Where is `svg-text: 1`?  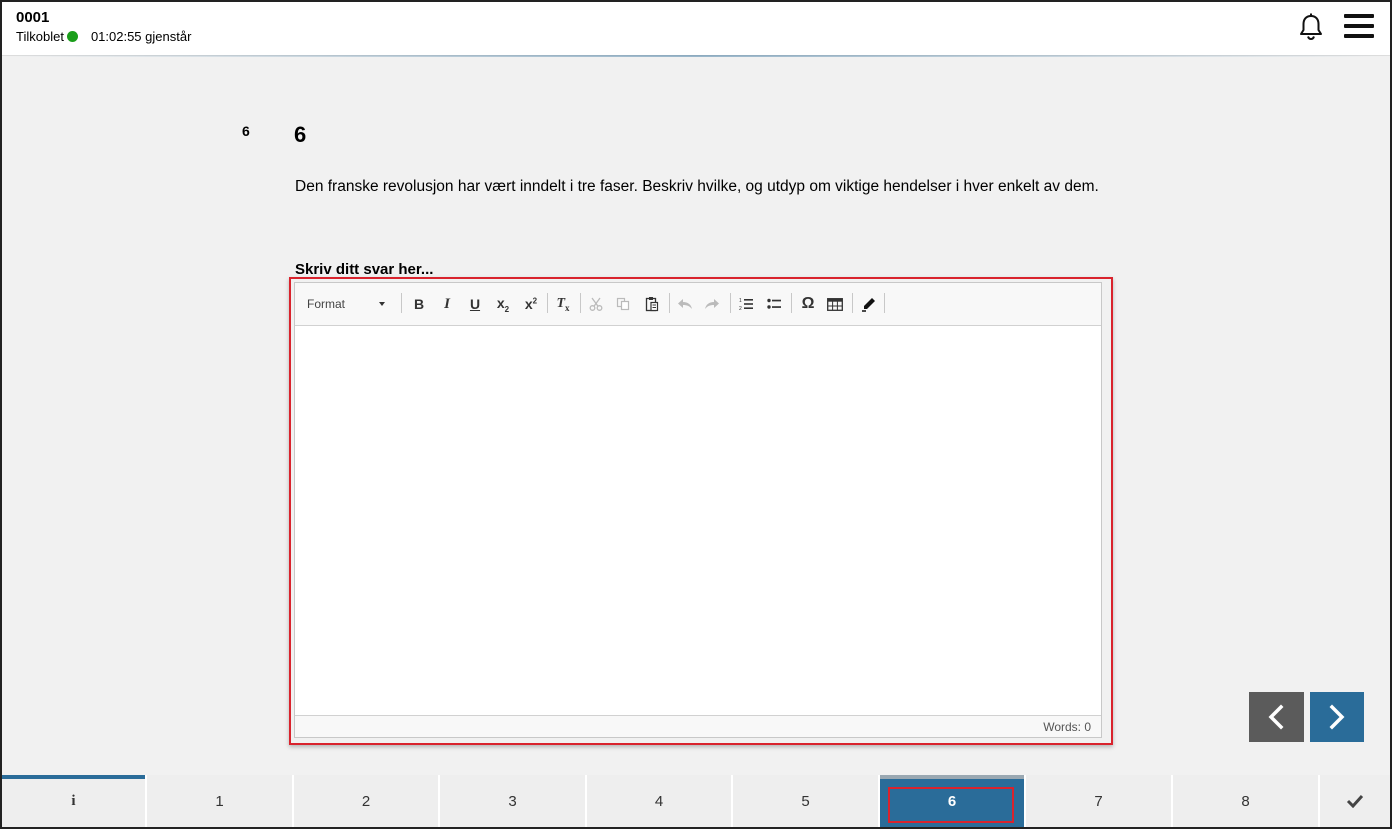 svg-text: 1 is located at coordinates (740, 301).